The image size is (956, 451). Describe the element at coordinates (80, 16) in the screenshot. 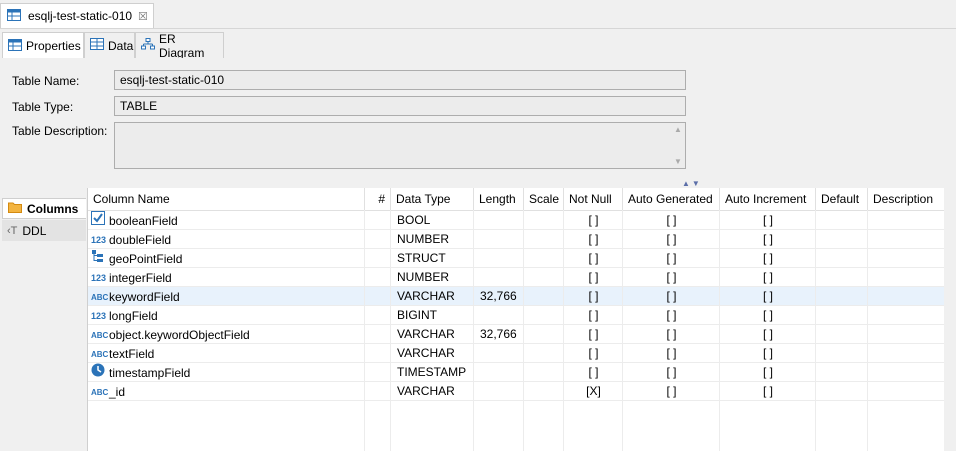

I see `editor-tab-title: esqlj-test-static-010` at that location.